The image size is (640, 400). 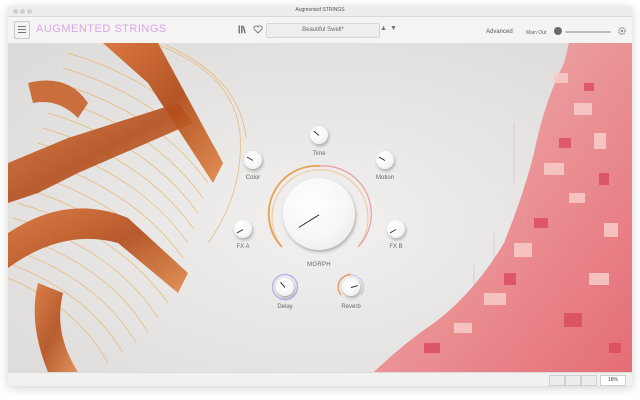 What do you see at coordinates (396, 247) in the screenshot?
I see `fx-b-label: FX B` at bounding box center [396, 247].